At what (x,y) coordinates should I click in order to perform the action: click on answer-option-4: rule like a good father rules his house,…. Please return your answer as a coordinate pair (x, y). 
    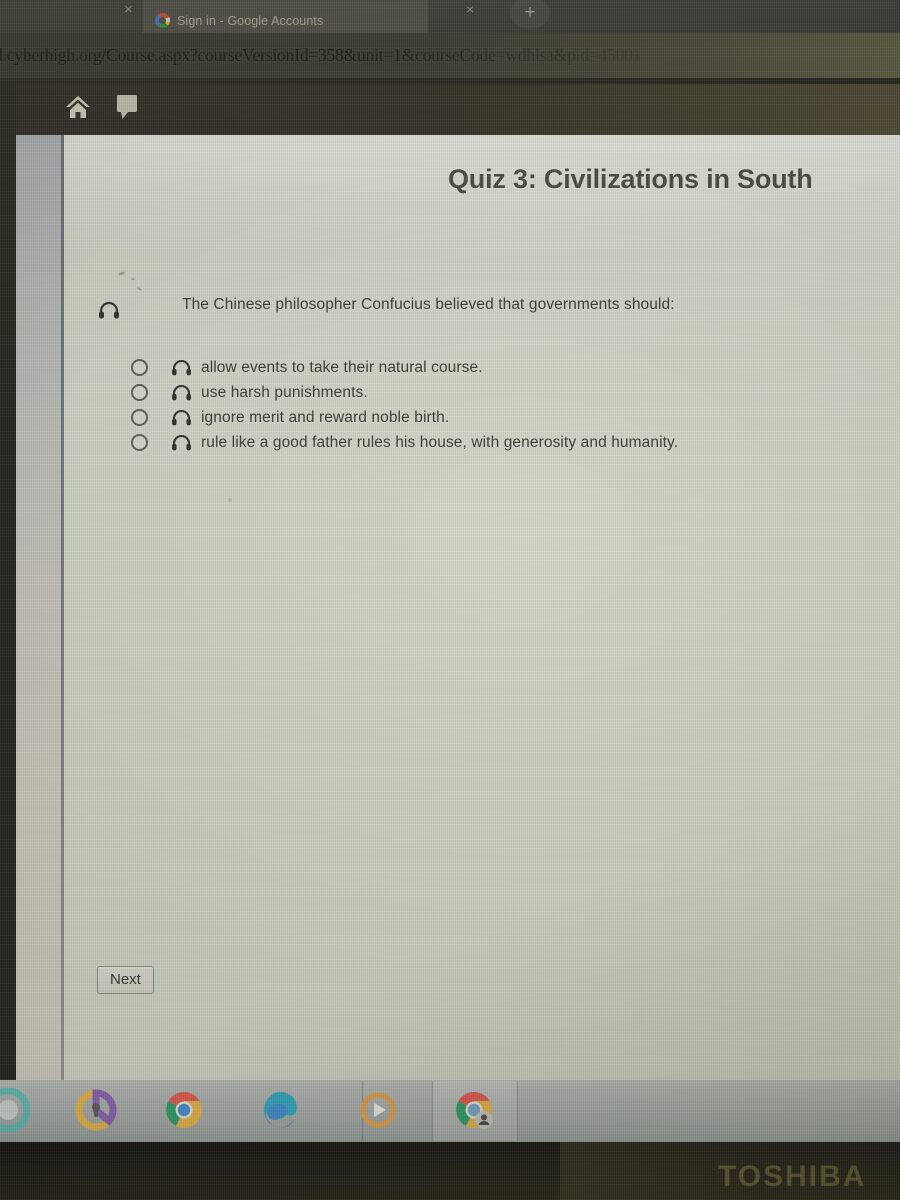
    Looking at the image, I should click on (404, 442).